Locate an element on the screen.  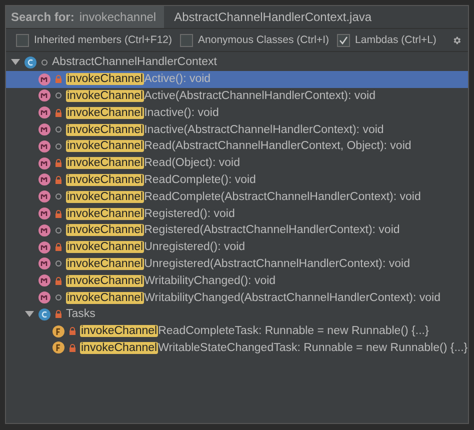
member-signature: Read(Object): void is located at coordinates (192, 163).